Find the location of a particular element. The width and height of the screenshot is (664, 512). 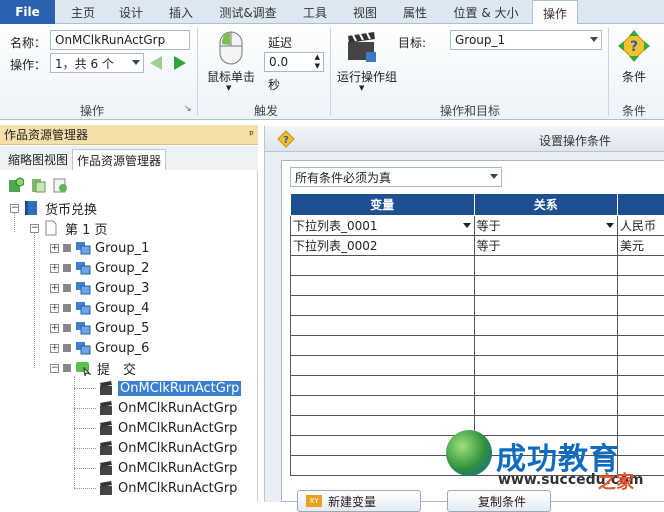

op-select: 1，共 6 个 is located at coordinates (97, 63).